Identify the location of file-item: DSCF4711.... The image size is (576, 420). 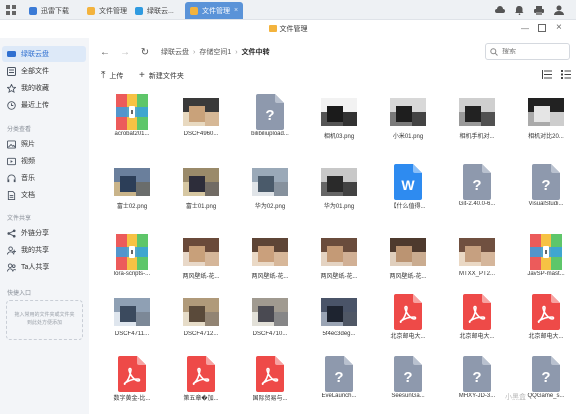
(132, 326).